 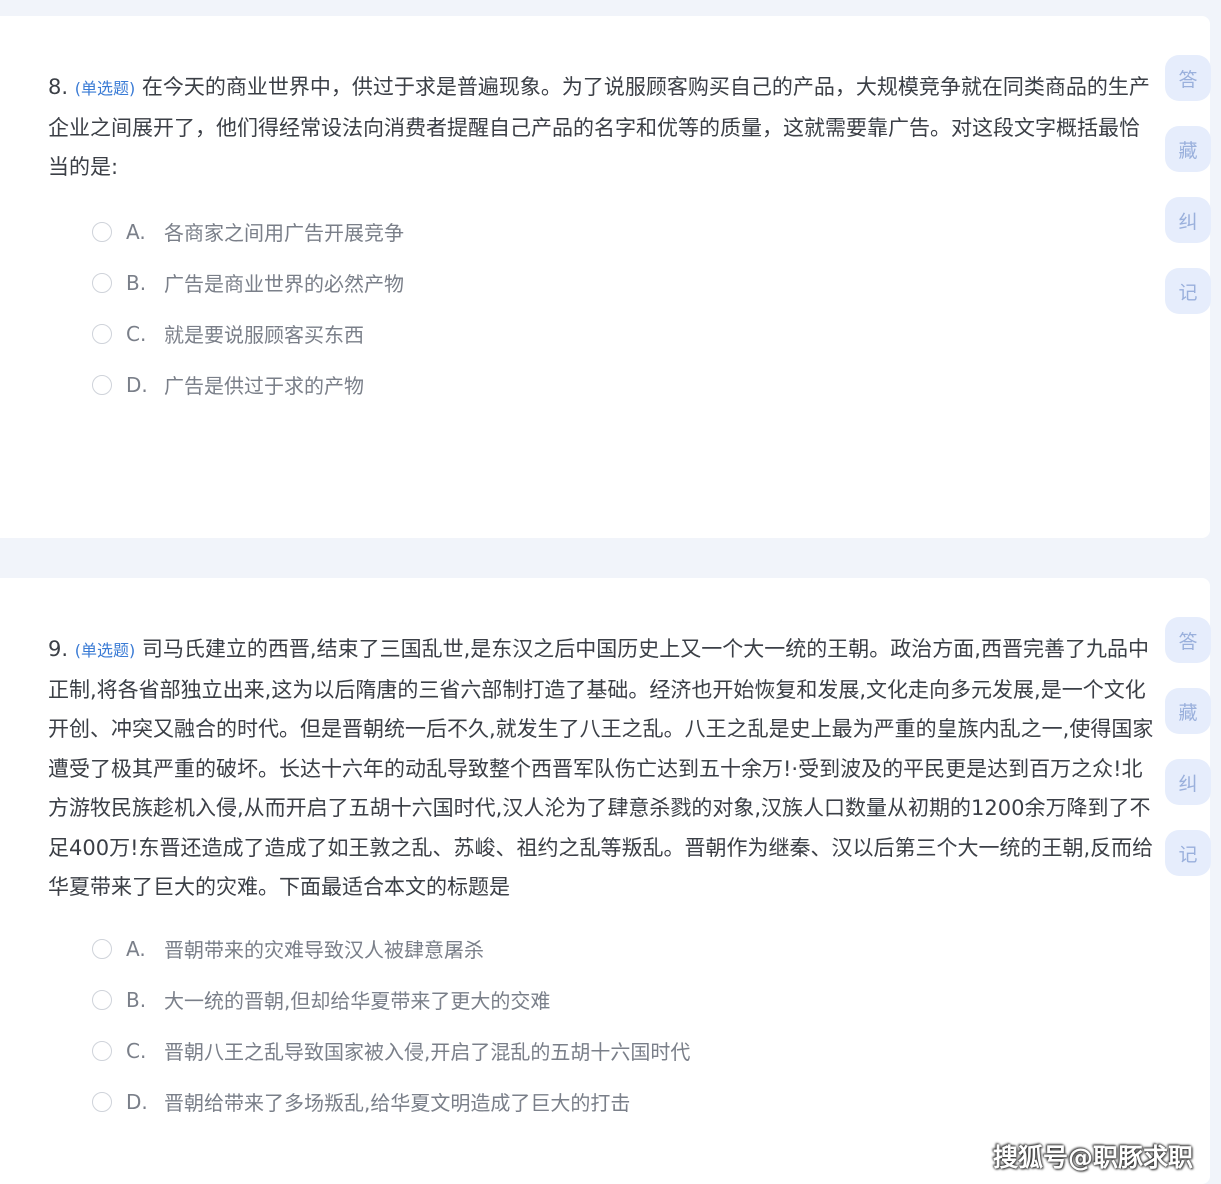 I want to click on option-c: C. 晋朝八王之乱导致国家被入侵,开启了混乱的五胡十六国时代, so click(x=391, y=1050).